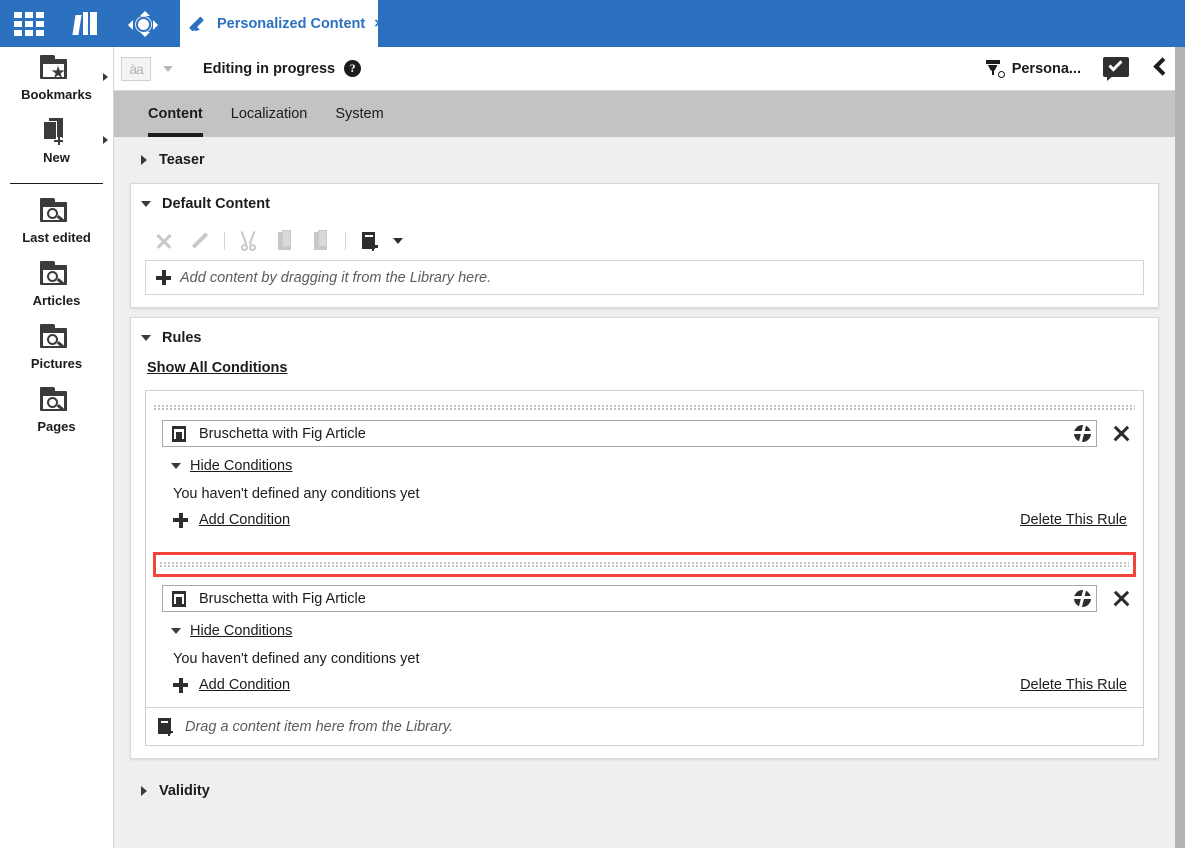 The height and width of the screenshot is (848, 1185). What do you see at coordinates (1116, 68) in the screenshot?
I see `approve-checkmark-icon` at bounding box center [1116, 68].